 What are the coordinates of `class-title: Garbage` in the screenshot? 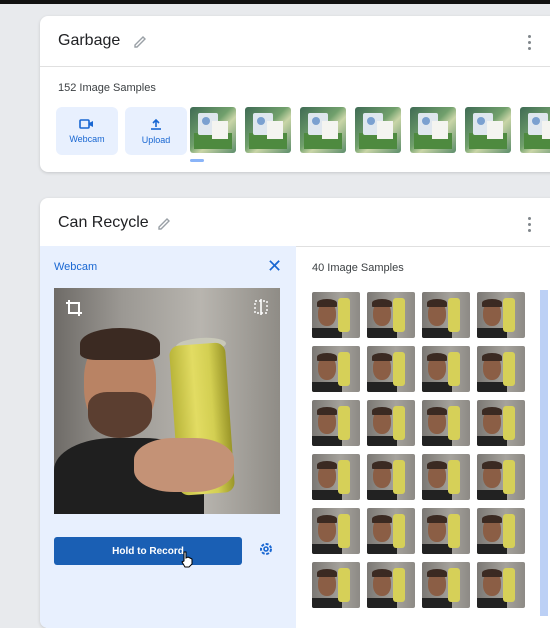 It's located at (89, 41).